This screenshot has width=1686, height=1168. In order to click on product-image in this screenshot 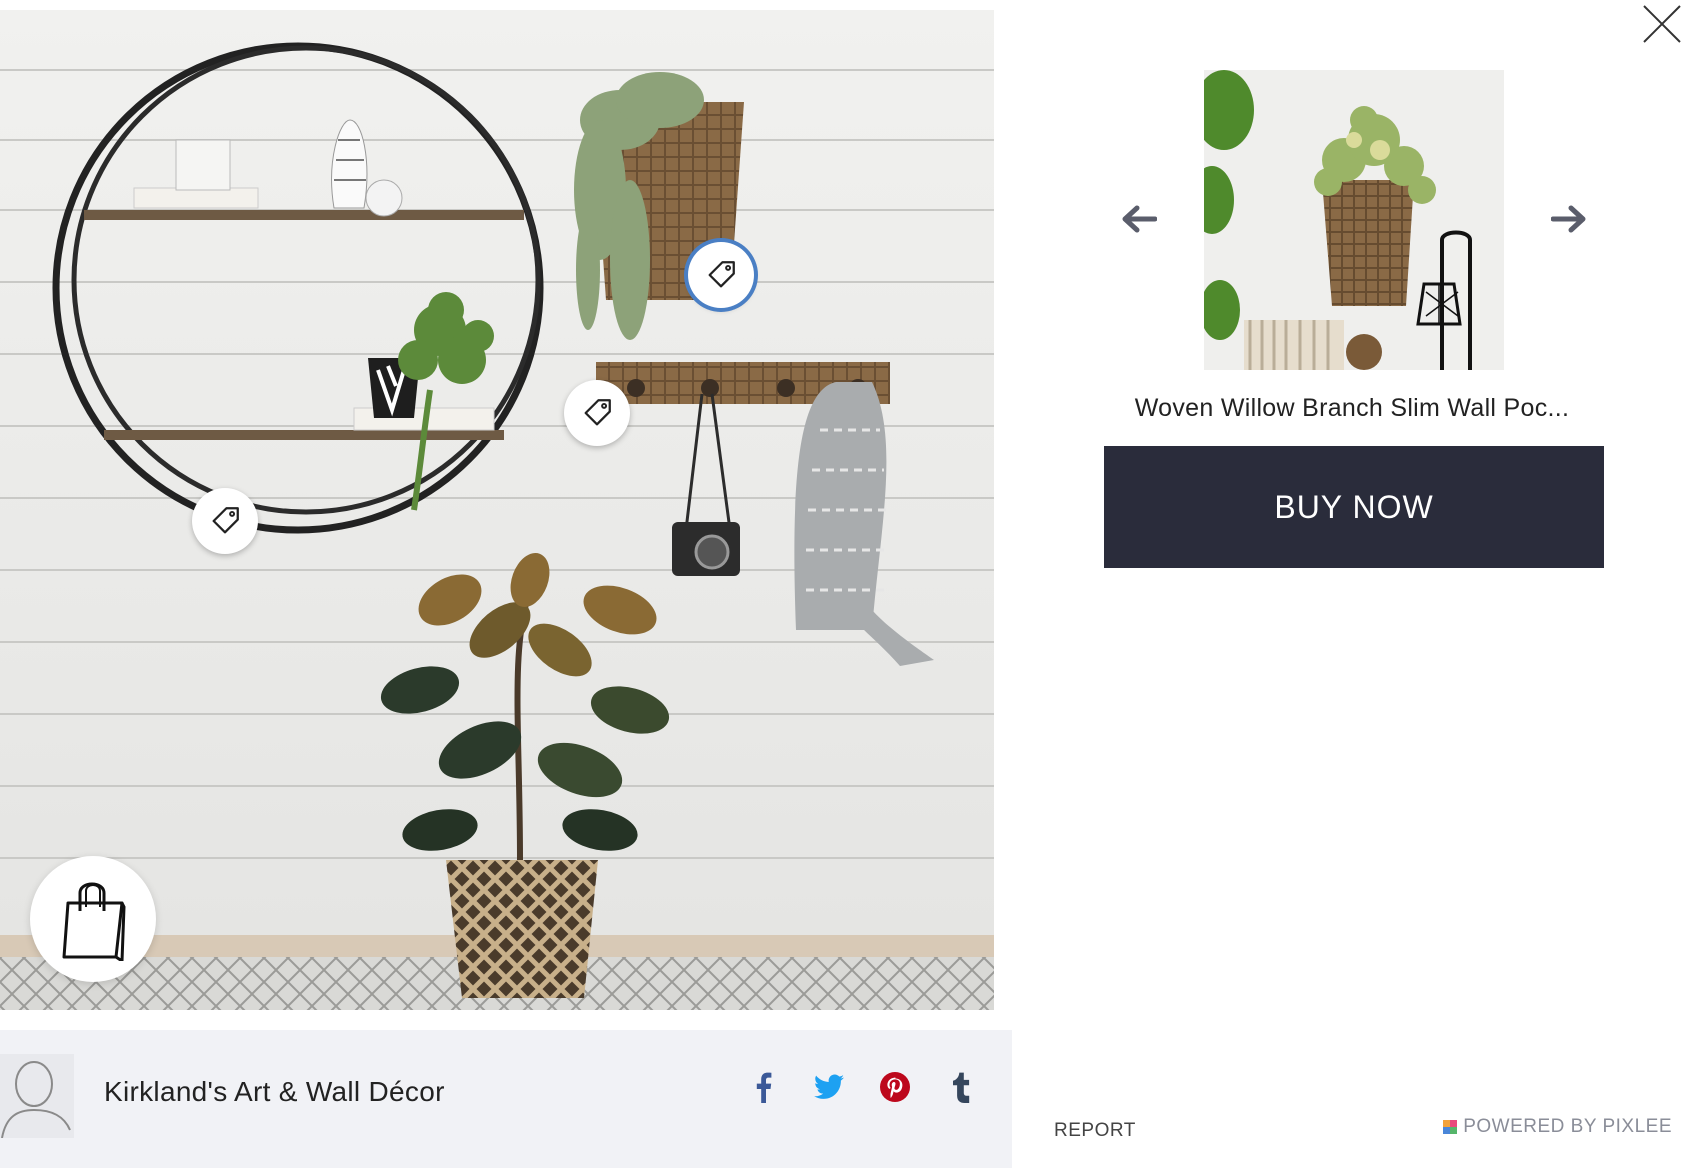, I will do `click(1354, 220)`.